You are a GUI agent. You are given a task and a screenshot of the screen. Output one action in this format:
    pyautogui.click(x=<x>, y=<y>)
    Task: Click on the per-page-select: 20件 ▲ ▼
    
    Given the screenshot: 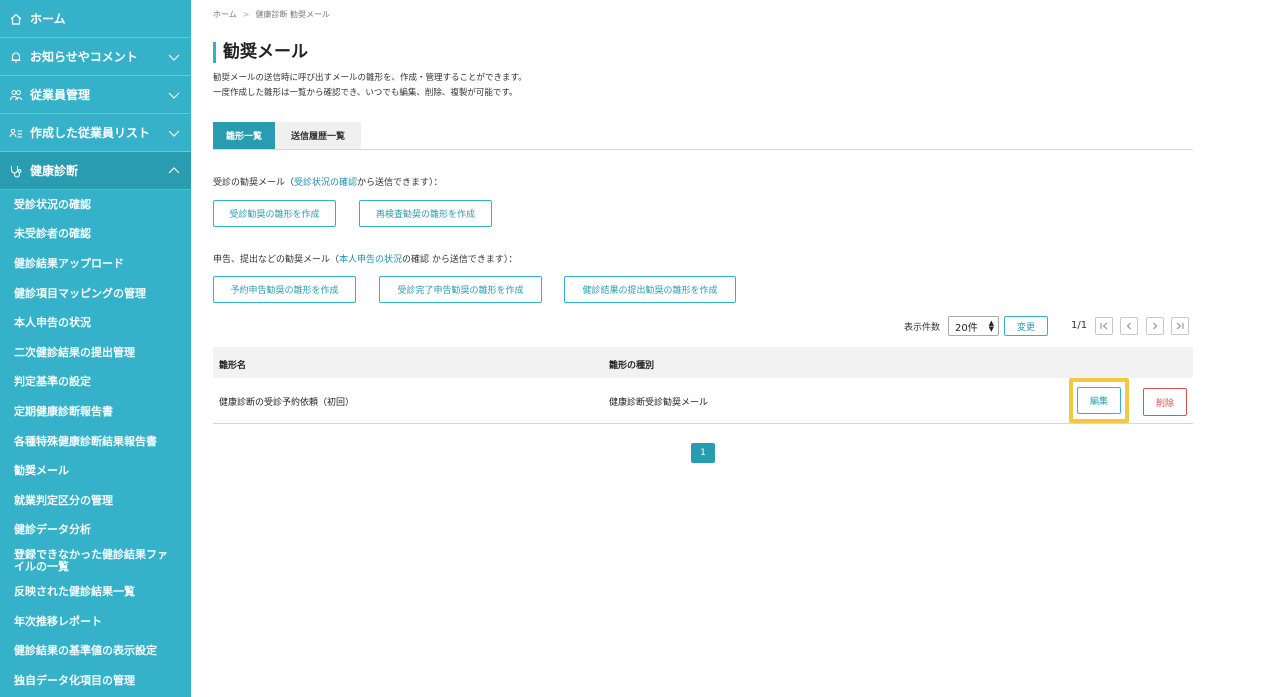 What is the action you would take?
    pyautogui.click(x=973, y=326)
    